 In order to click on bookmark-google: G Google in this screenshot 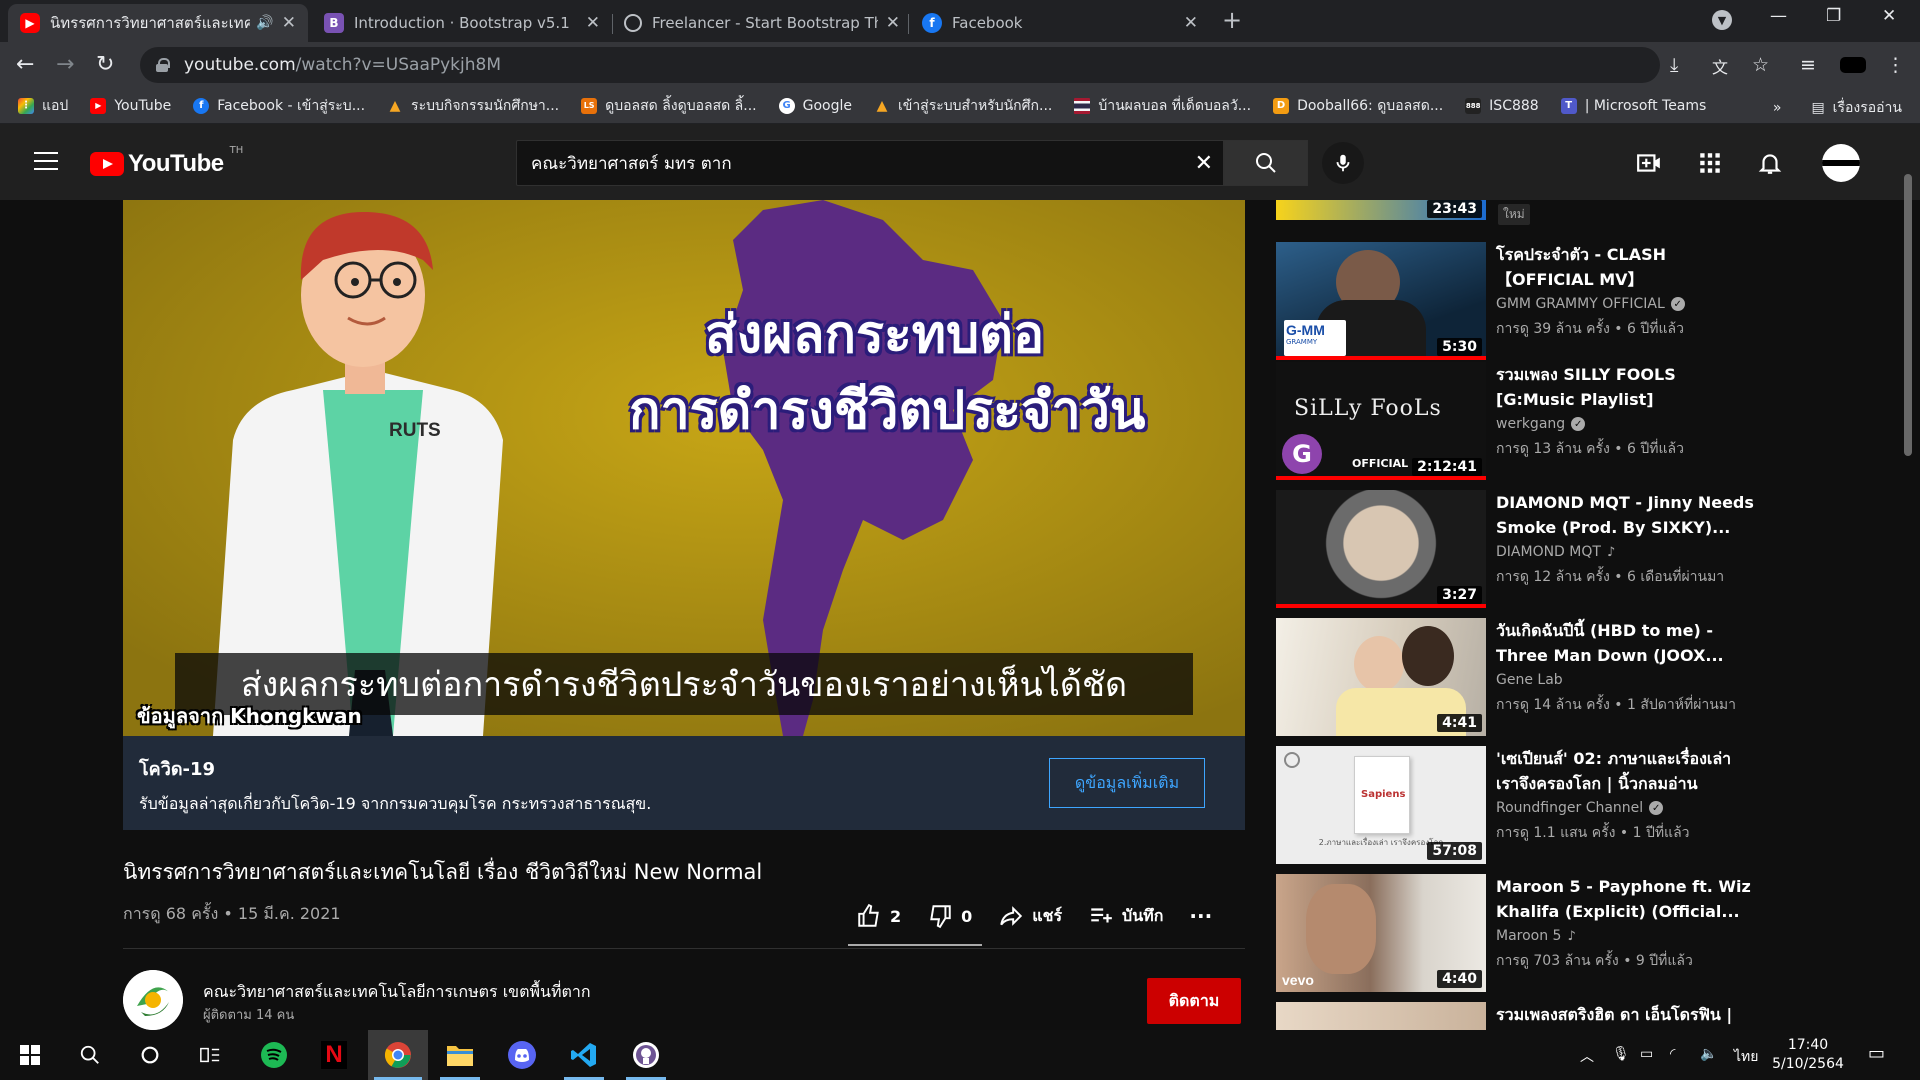, I will do `click(815, 105)`.